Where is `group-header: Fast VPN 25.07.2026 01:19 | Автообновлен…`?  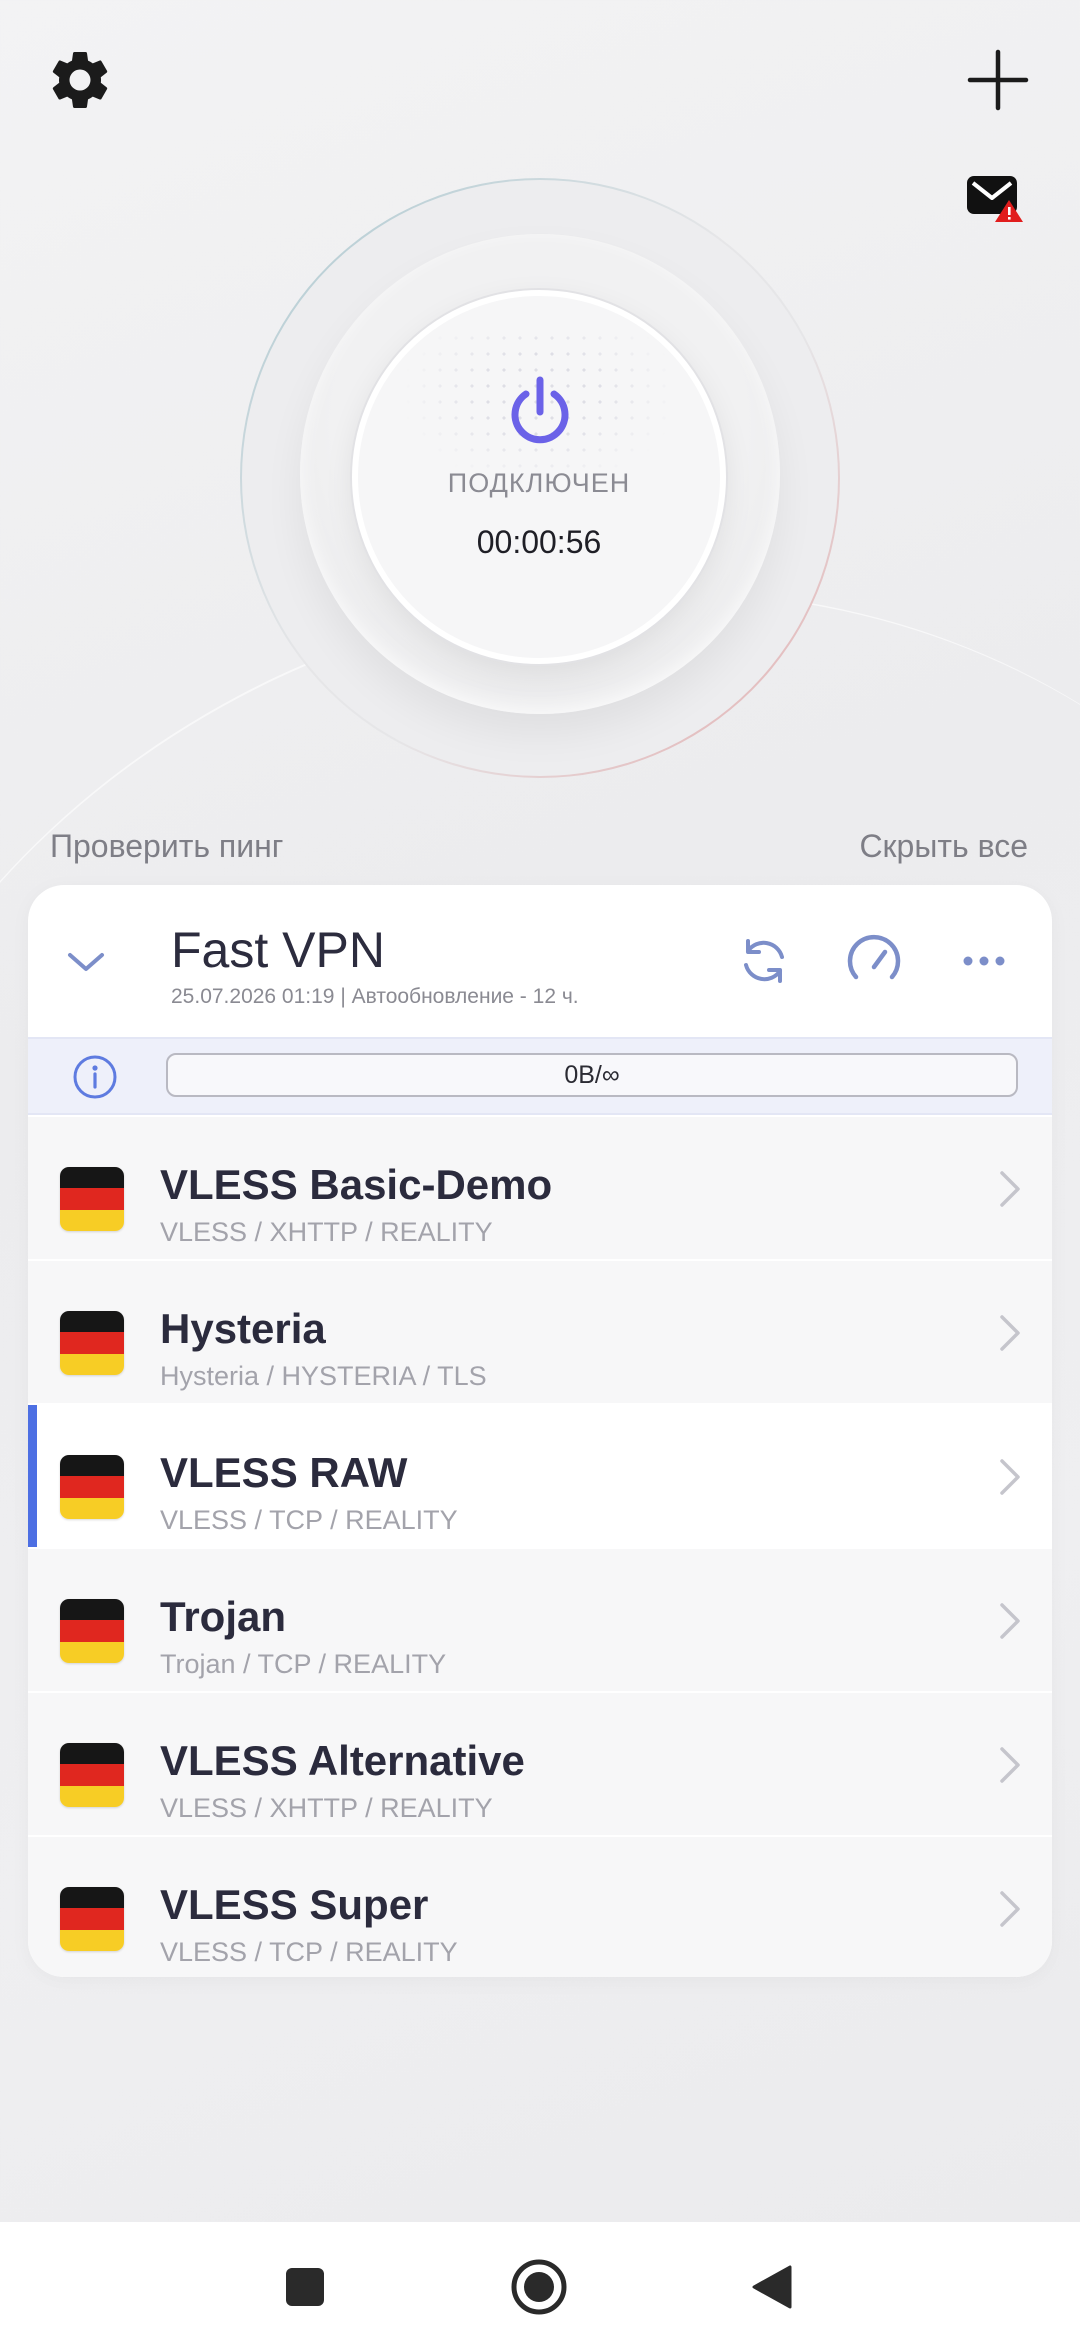 group-header: Fast VPN 25.07.2026 01:19 | Автообновлен… is located at coordinates (540, 961).